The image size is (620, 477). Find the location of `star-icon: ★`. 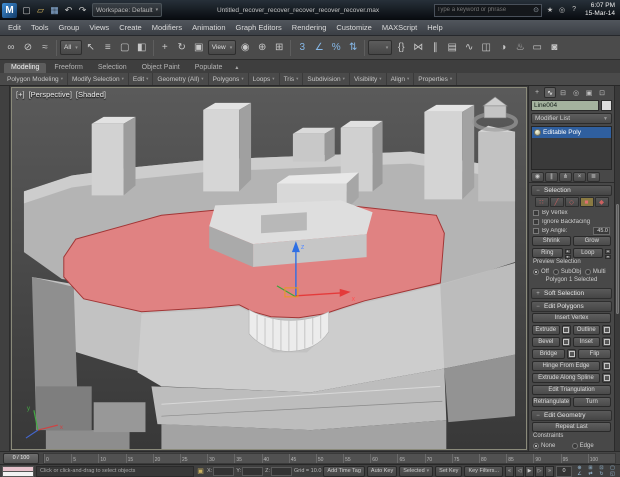

star-icon: ★ is located at coordinates (550, 10).